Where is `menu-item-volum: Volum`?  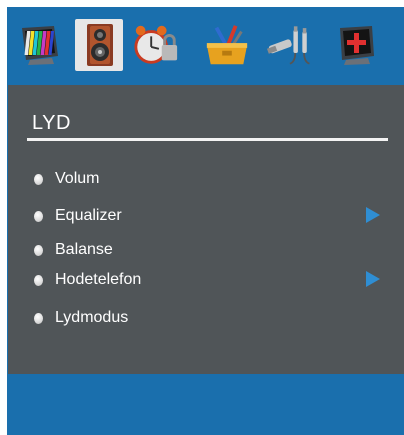 menu-item-volum: Volum is located at coordinates (208, 179).